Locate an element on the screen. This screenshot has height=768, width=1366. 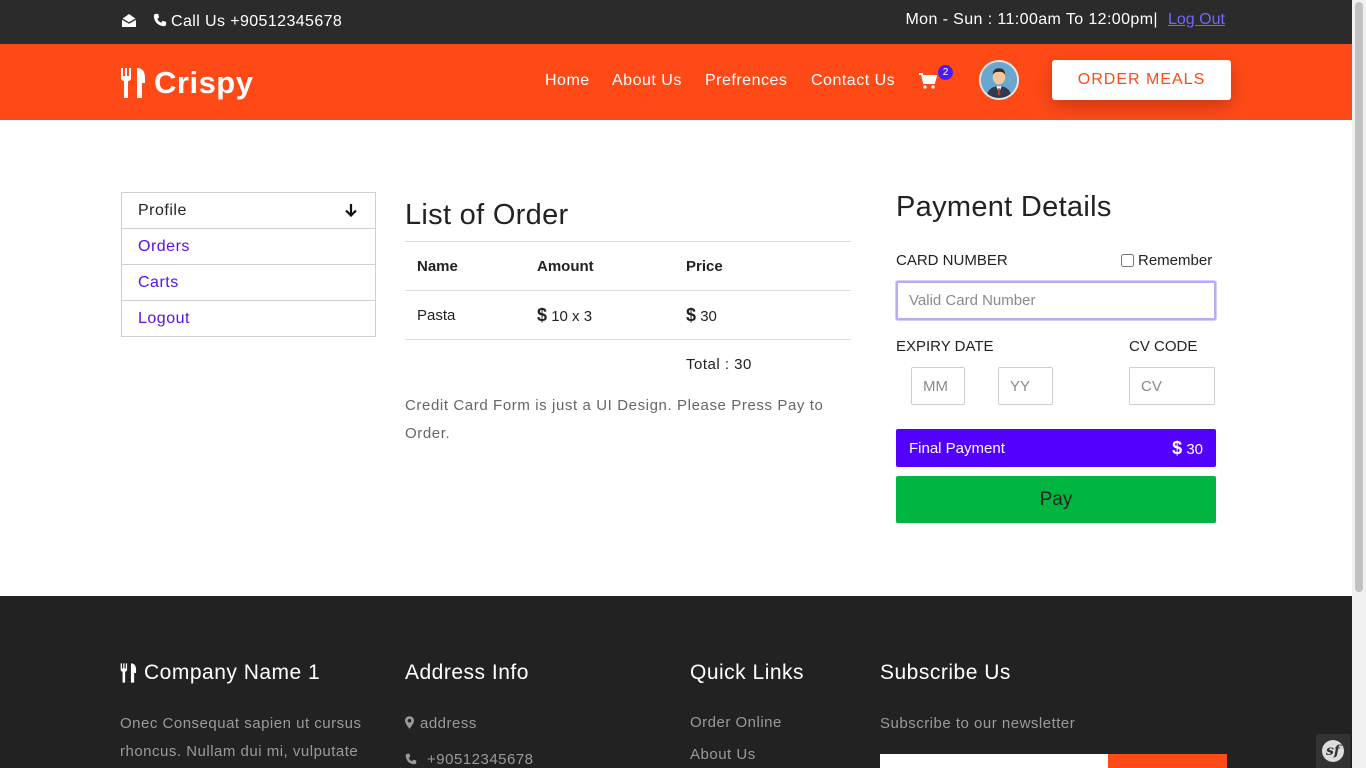
account-side-menu: Profile Orders Carts Logout is located at coordinates (248, 264).